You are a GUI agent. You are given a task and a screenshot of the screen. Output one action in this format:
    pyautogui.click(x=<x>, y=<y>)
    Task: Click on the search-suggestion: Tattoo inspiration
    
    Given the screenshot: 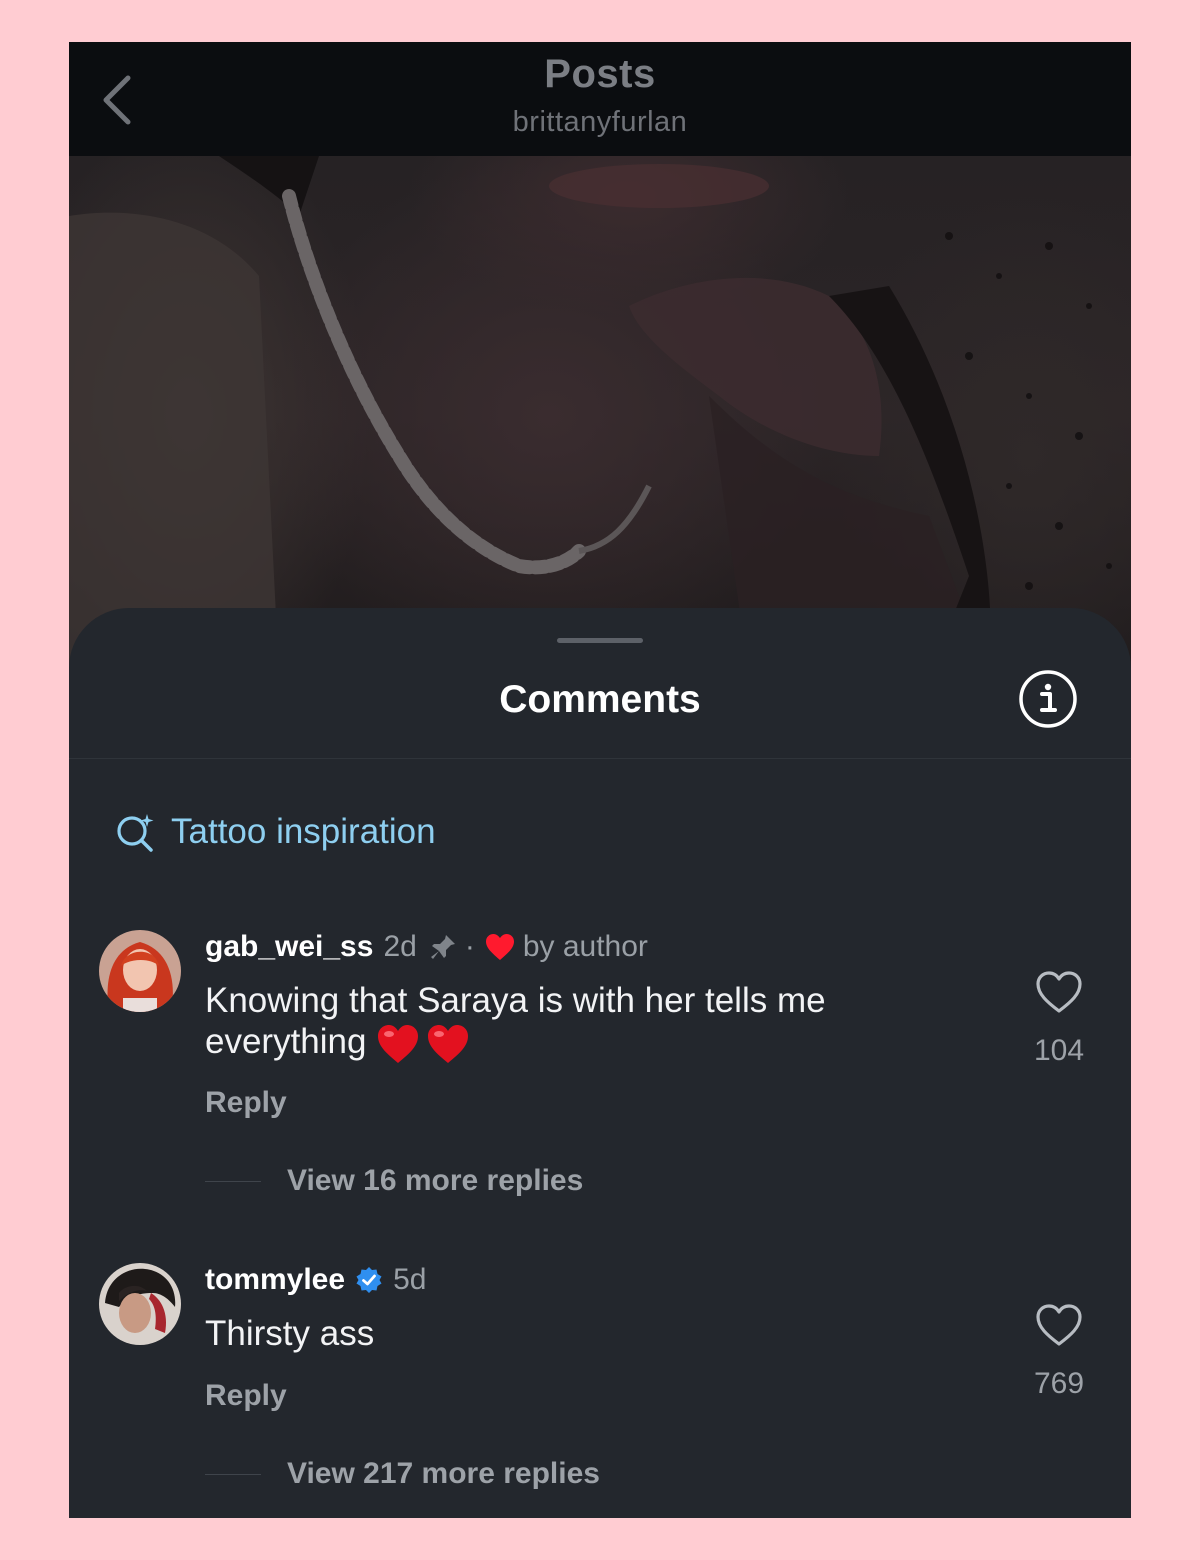 What is the action you would take?
    pyautogui.click(x=275, y=832)
    